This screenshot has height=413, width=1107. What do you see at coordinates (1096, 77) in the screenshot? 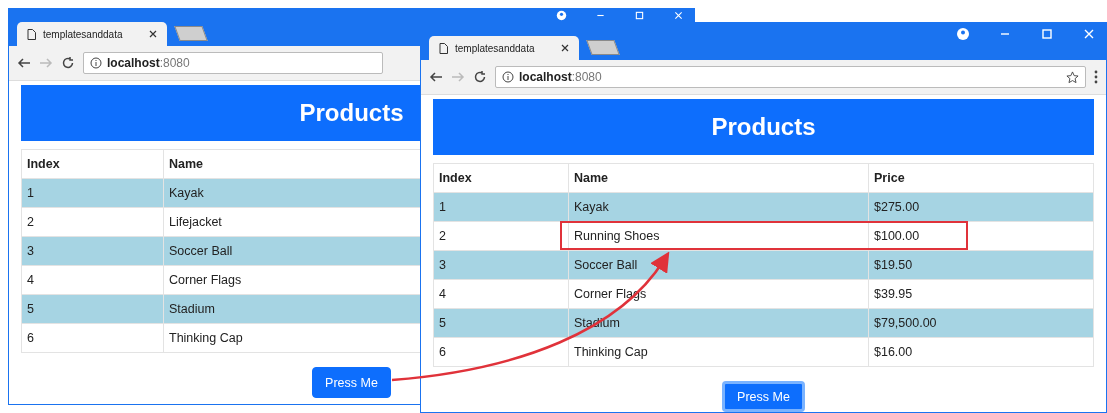
I see `menu-icon` at bounding box center [1096, 77].